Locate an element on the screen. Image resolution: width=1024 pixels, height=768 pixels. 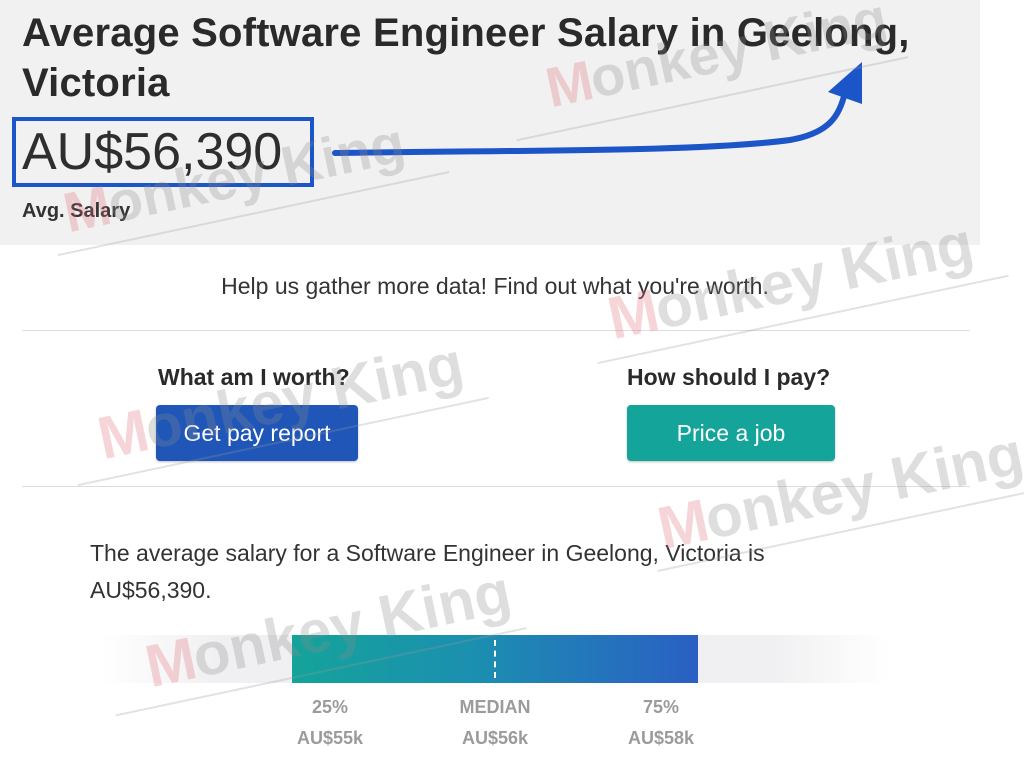
get-pay-report-button: Get pay report is located at coordinates (257, 433).